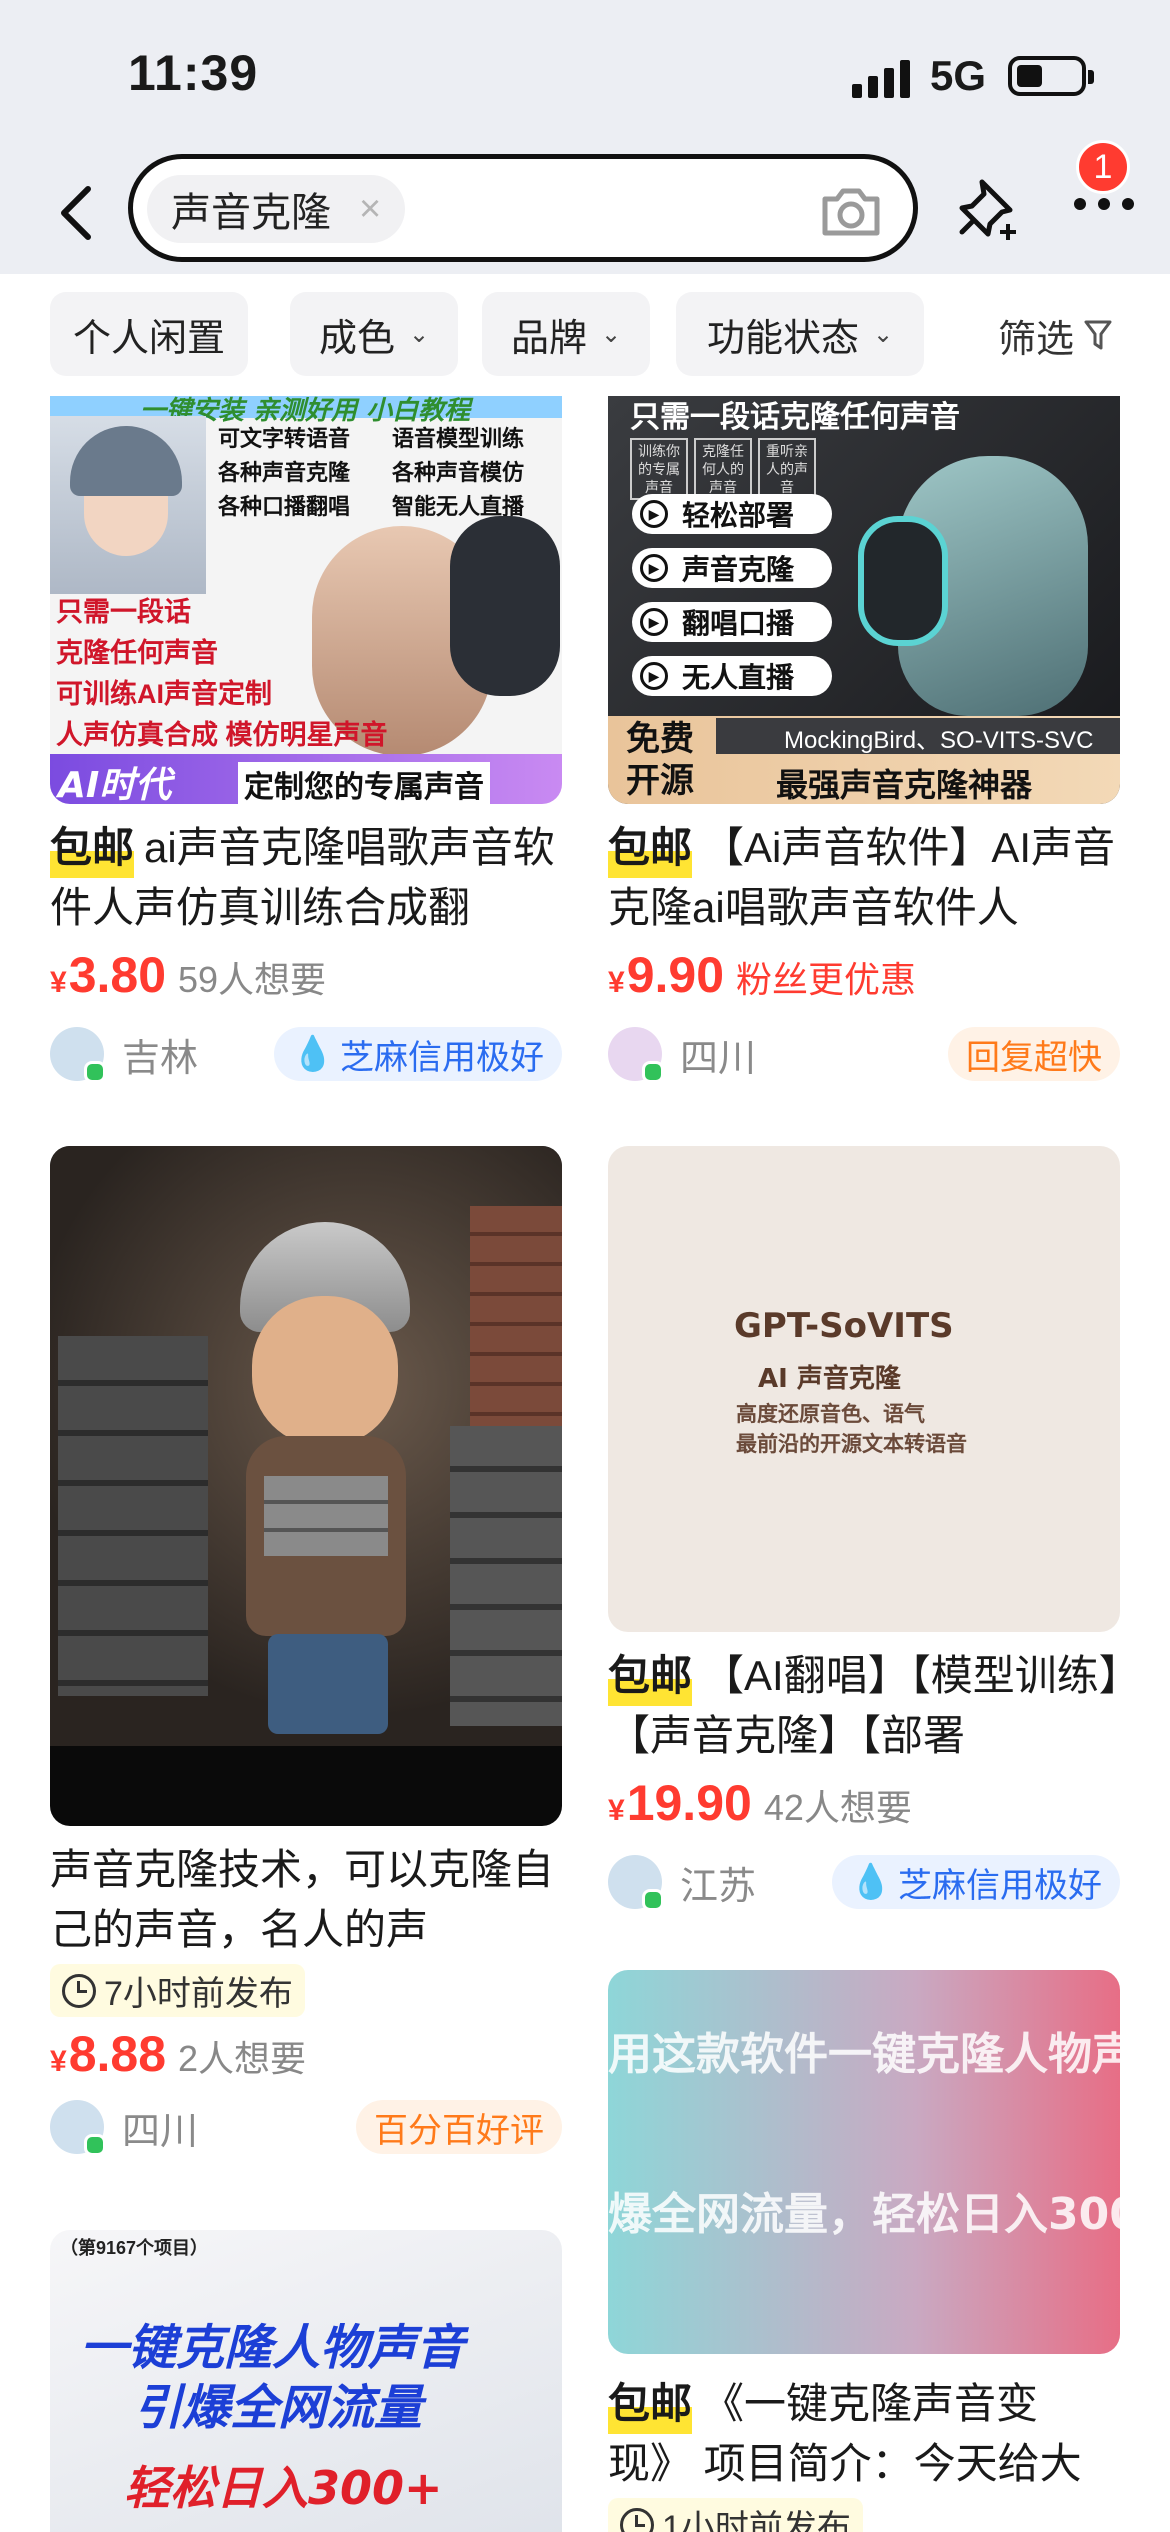 This screenshot has width=1170, height=2532. I want to click on pin-add-icon, so click(991, 209).